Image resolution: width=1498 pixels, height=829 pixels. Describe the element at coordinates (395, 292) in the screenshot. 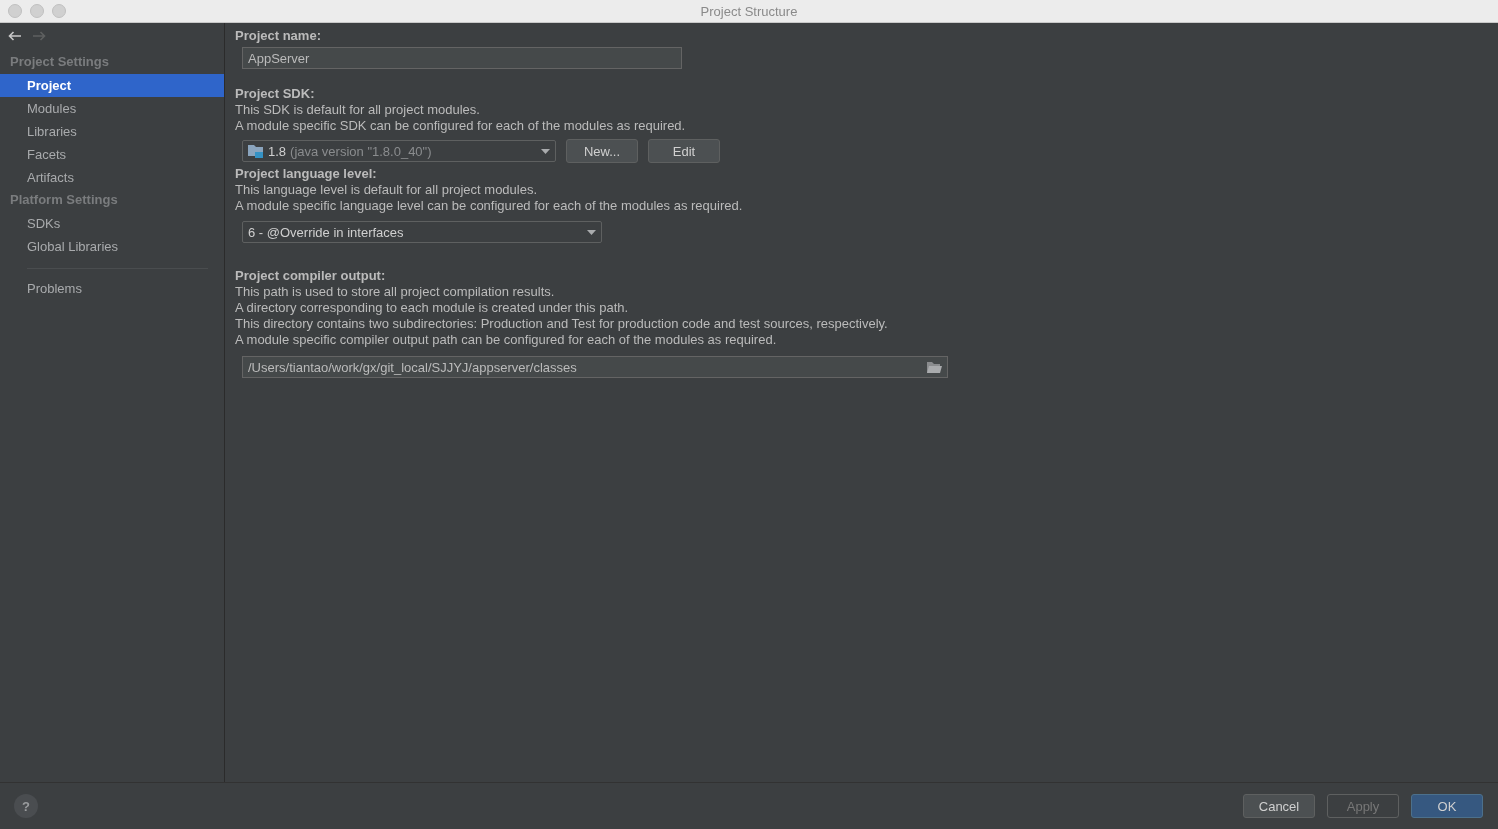

I see `description-text: This path is used to store all project compilation results.` at that location.